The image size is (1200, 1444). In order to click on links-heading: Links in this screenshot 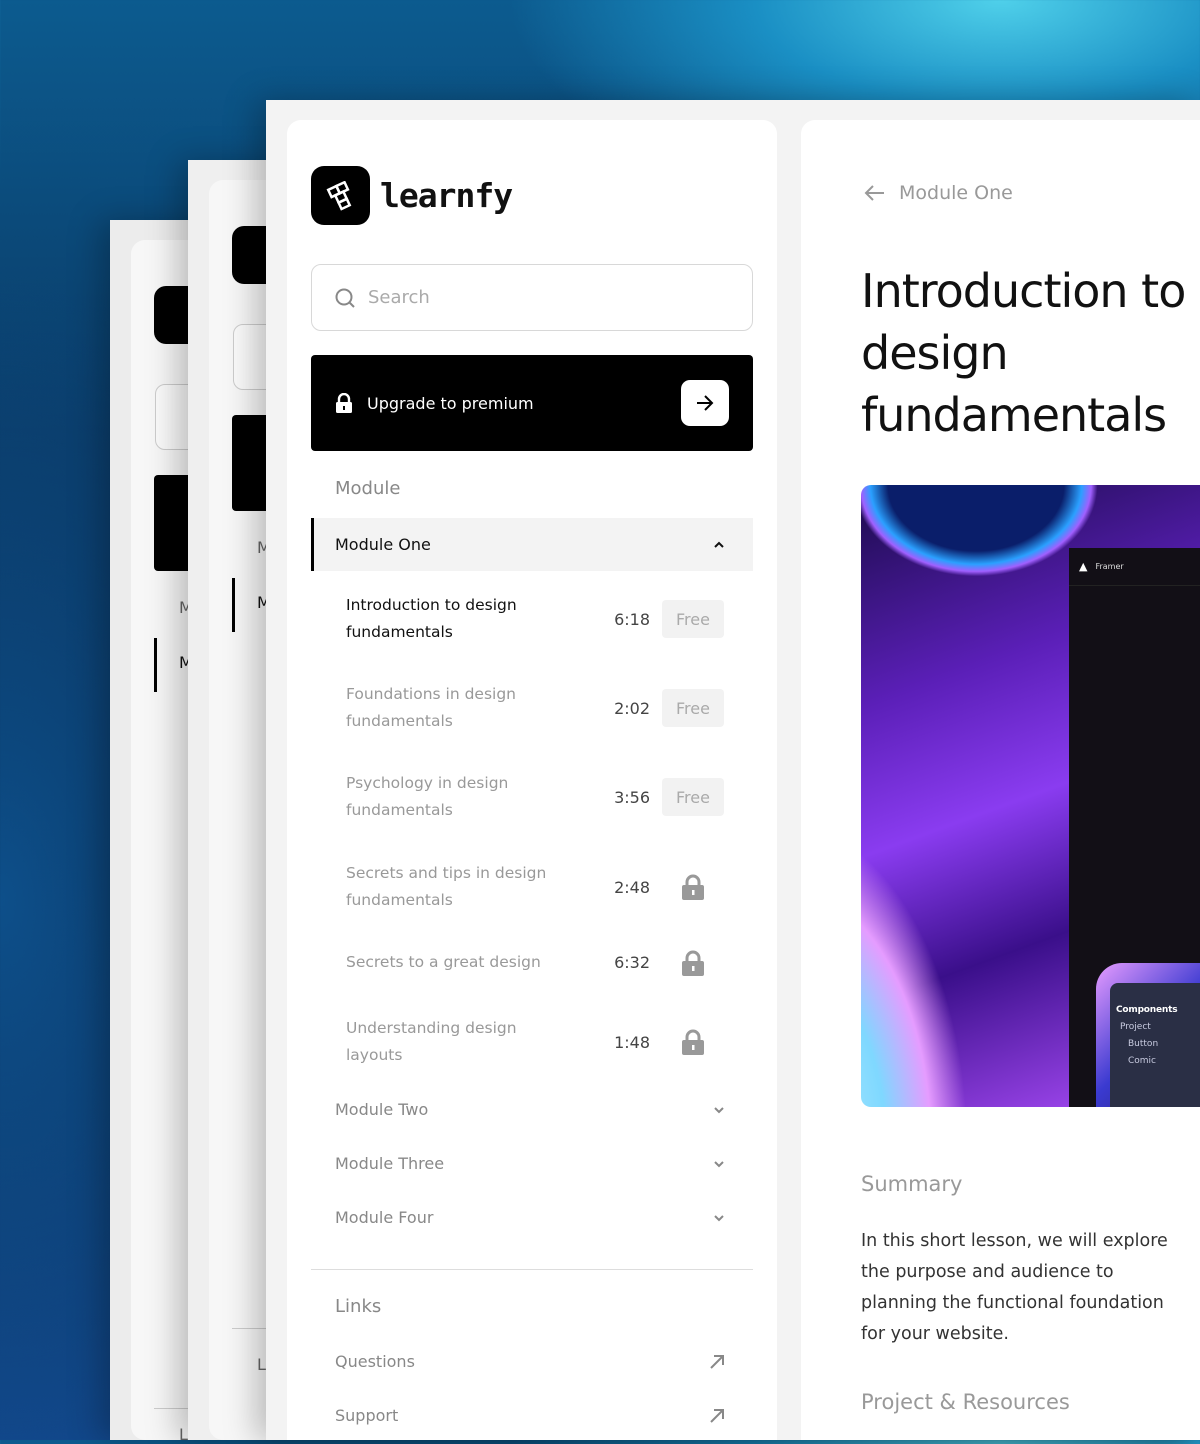, I will do `click(358, 1306)`.